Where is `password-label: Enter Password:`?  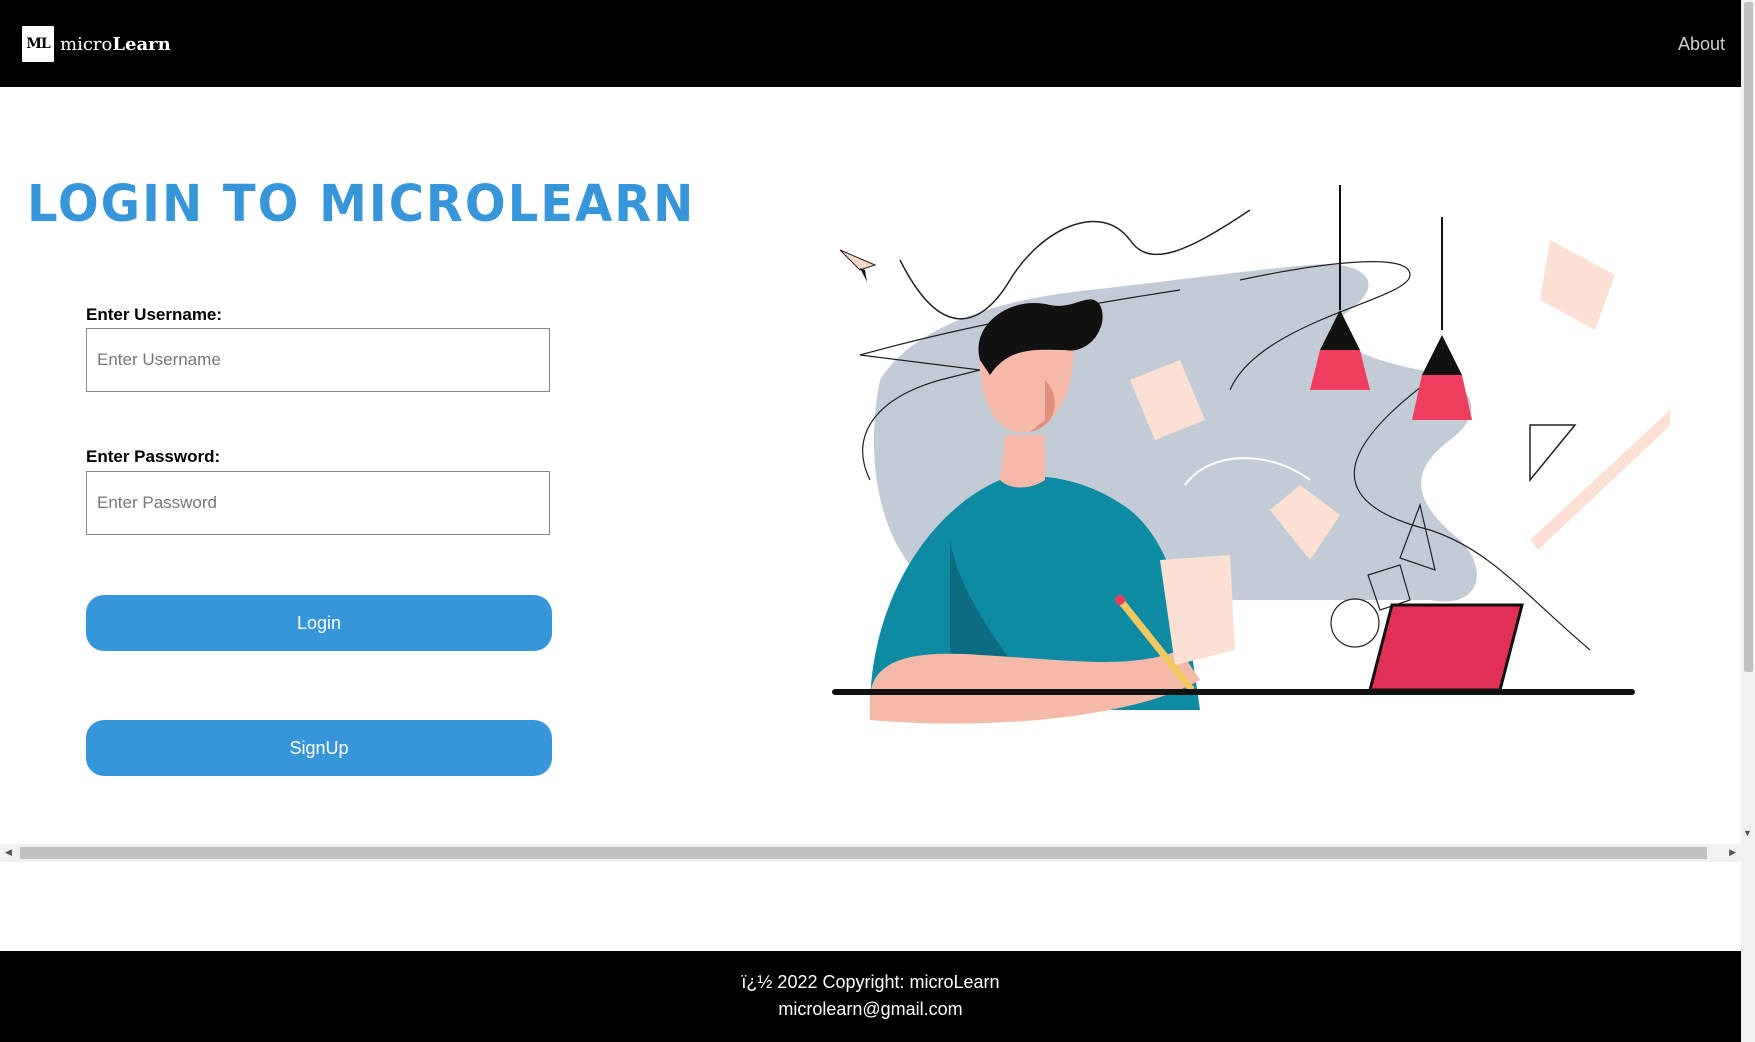 password-label: Enter Password: is located at coordinates (153, 456).